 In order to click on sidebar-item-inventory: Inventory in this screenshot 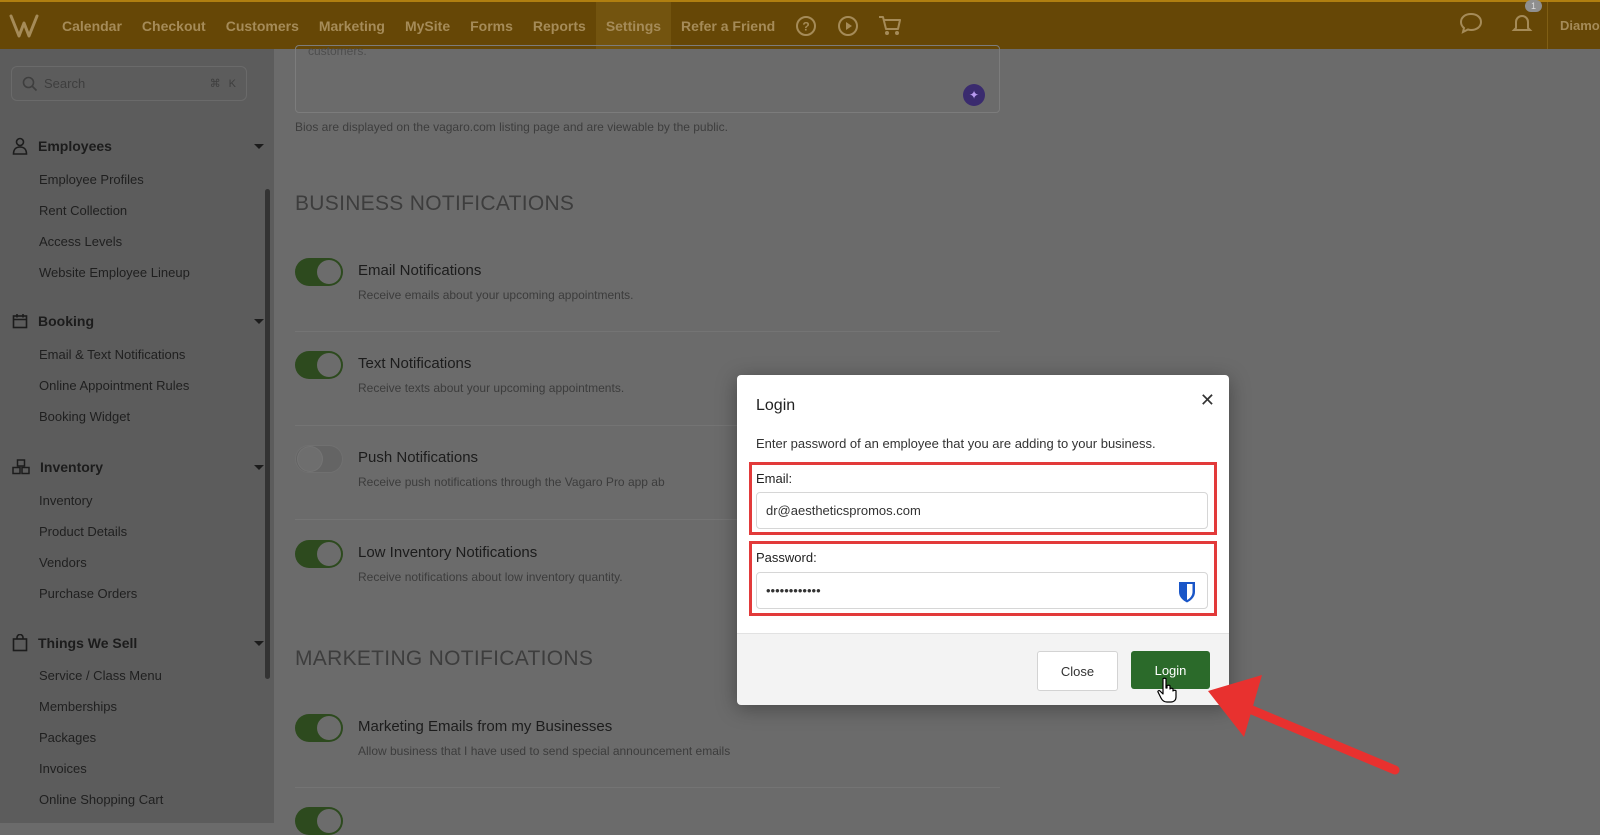, I will do `click(65, 500)`.